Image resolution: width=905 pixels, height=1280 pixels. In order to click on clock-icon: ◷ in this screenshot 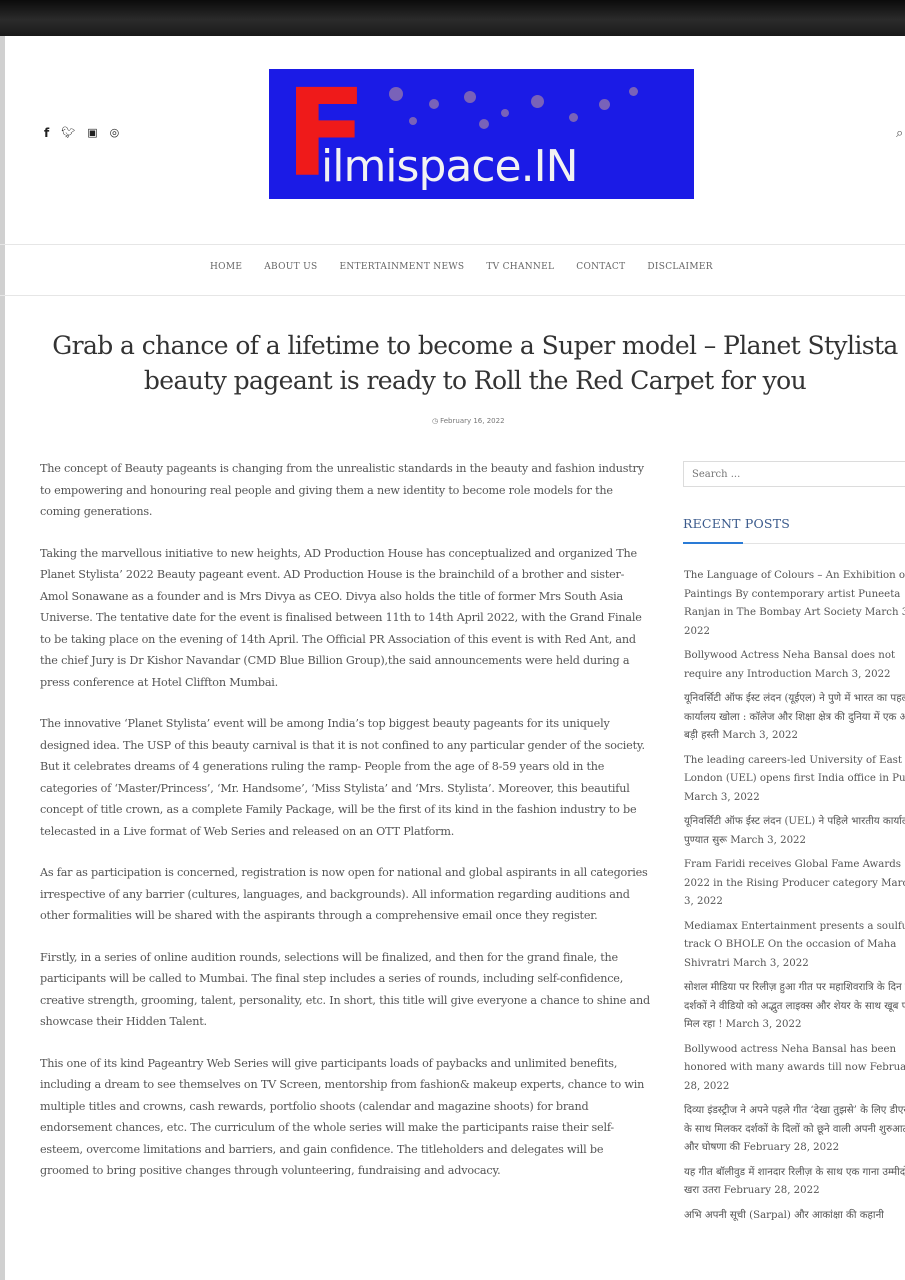, I will do `click(435, 421)`.